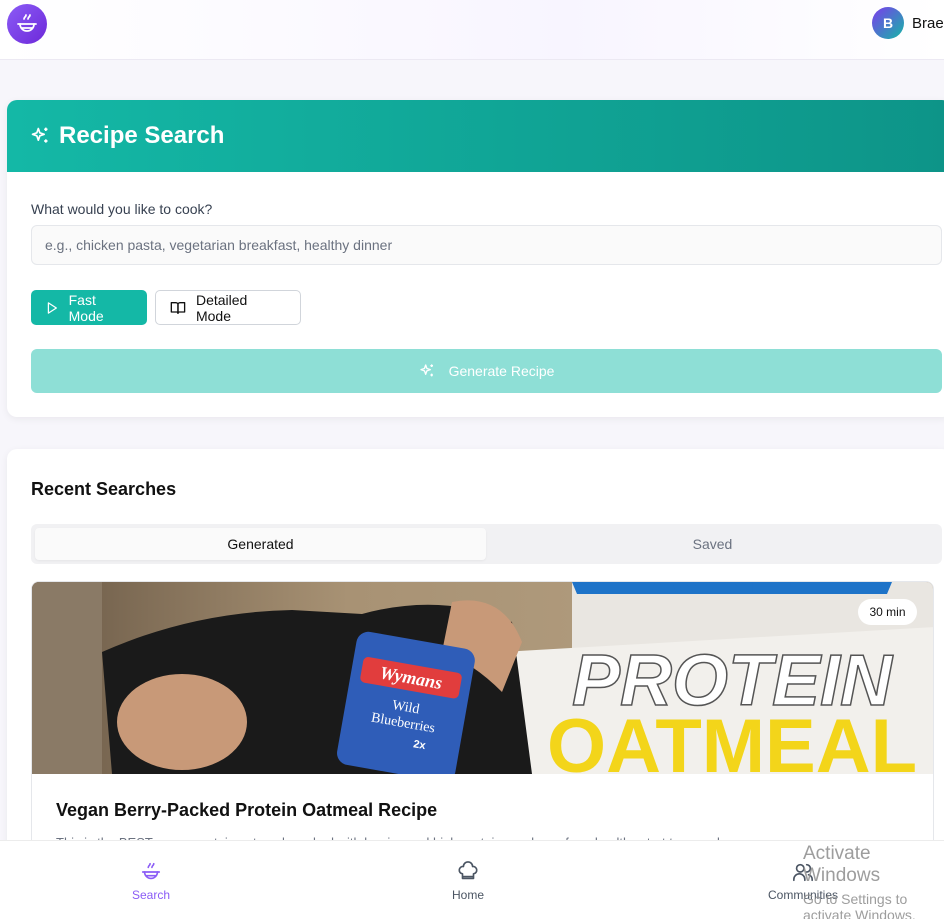  Describe the element at coordinates (468, 870) in the screenshot. I see `chef-hat-icon` at that location.